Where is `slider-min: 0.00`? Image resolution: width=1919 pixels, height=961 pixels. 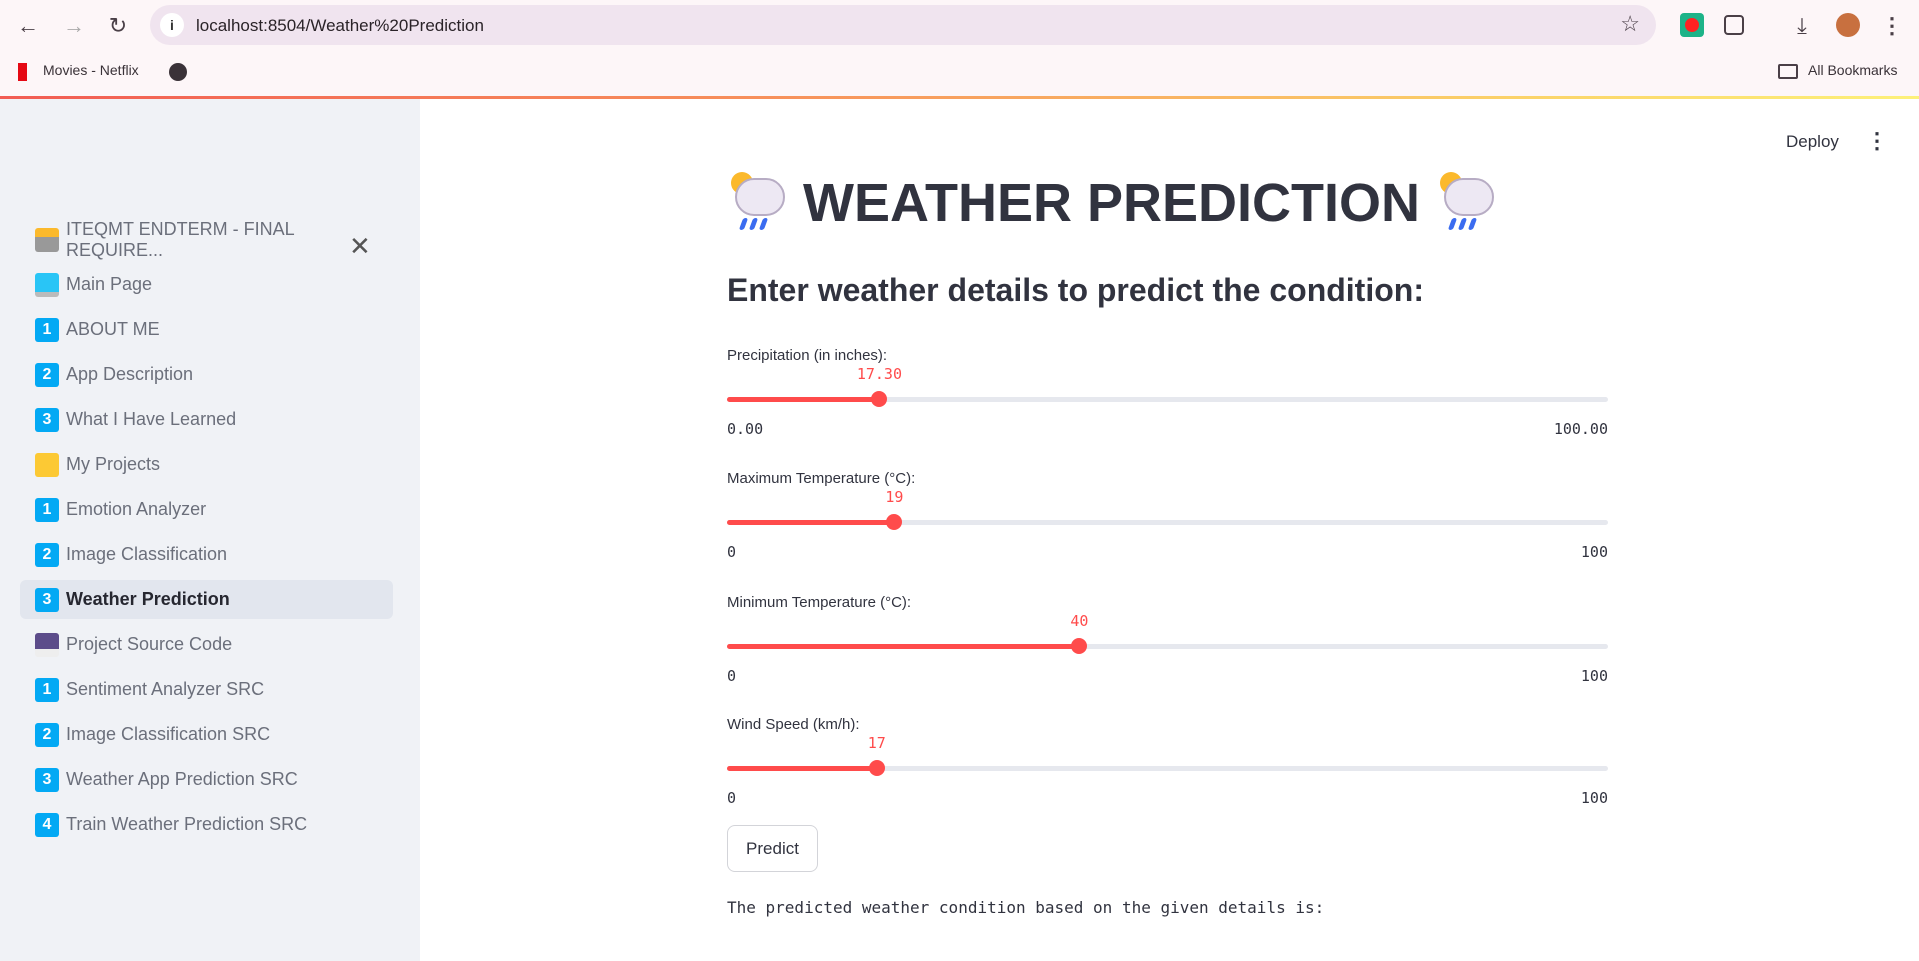 slider-min: 0.00 is located at coordinates (745, 429).